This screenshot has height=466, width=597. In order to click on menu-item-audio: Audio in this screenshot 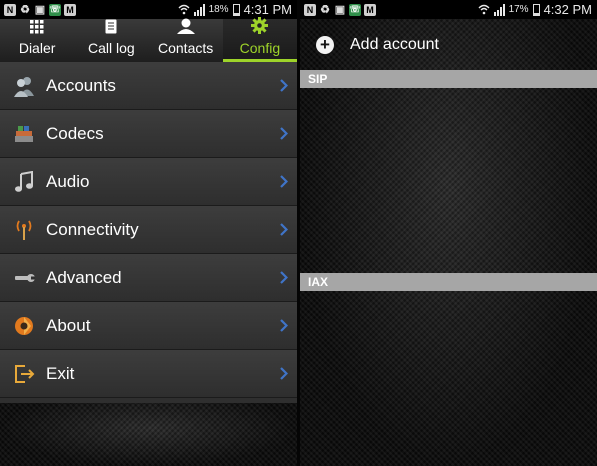, I will do `click(148, 182)`.